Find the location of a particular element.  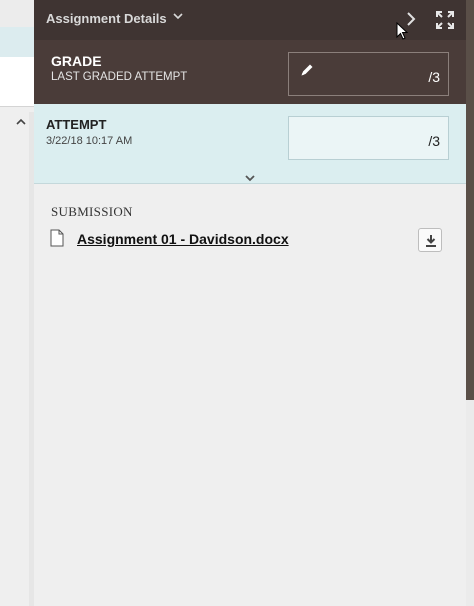

grade-input: /3 is located at coordinates (368, 74).